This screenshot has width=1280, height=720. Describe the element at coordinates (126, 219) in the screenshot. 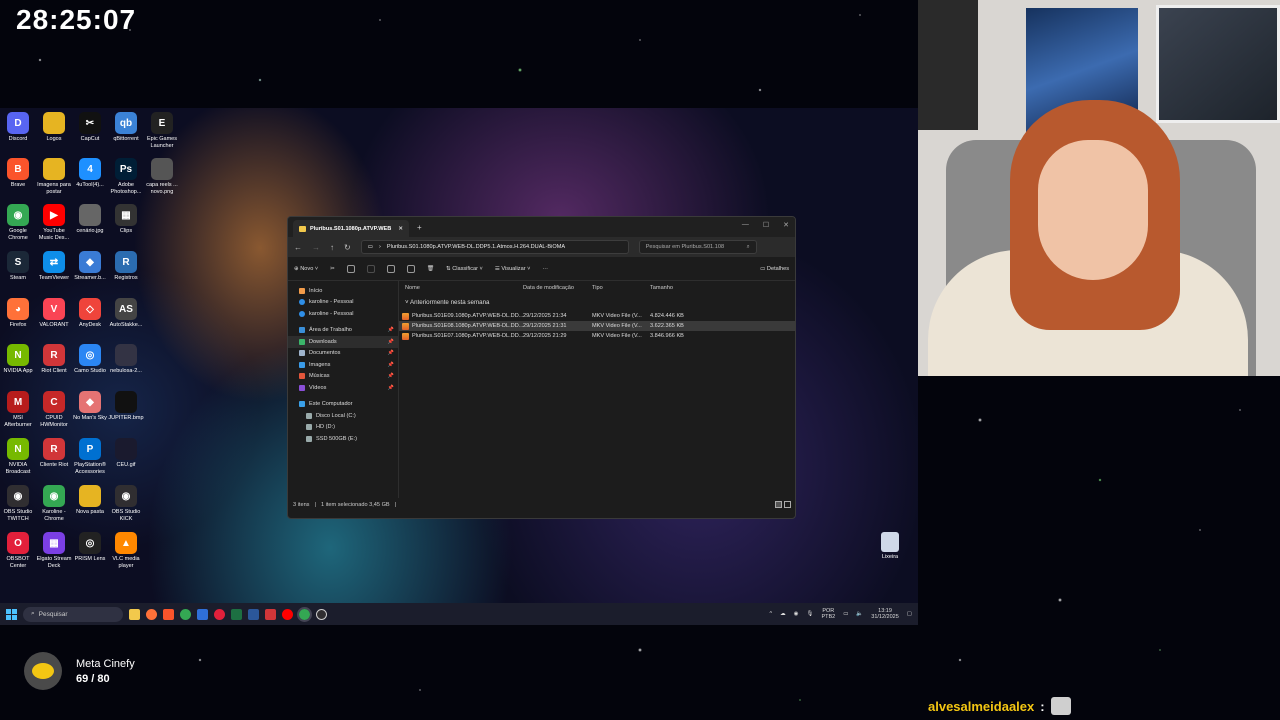

I see `desktop-icon: ▦ Clips` at that location.